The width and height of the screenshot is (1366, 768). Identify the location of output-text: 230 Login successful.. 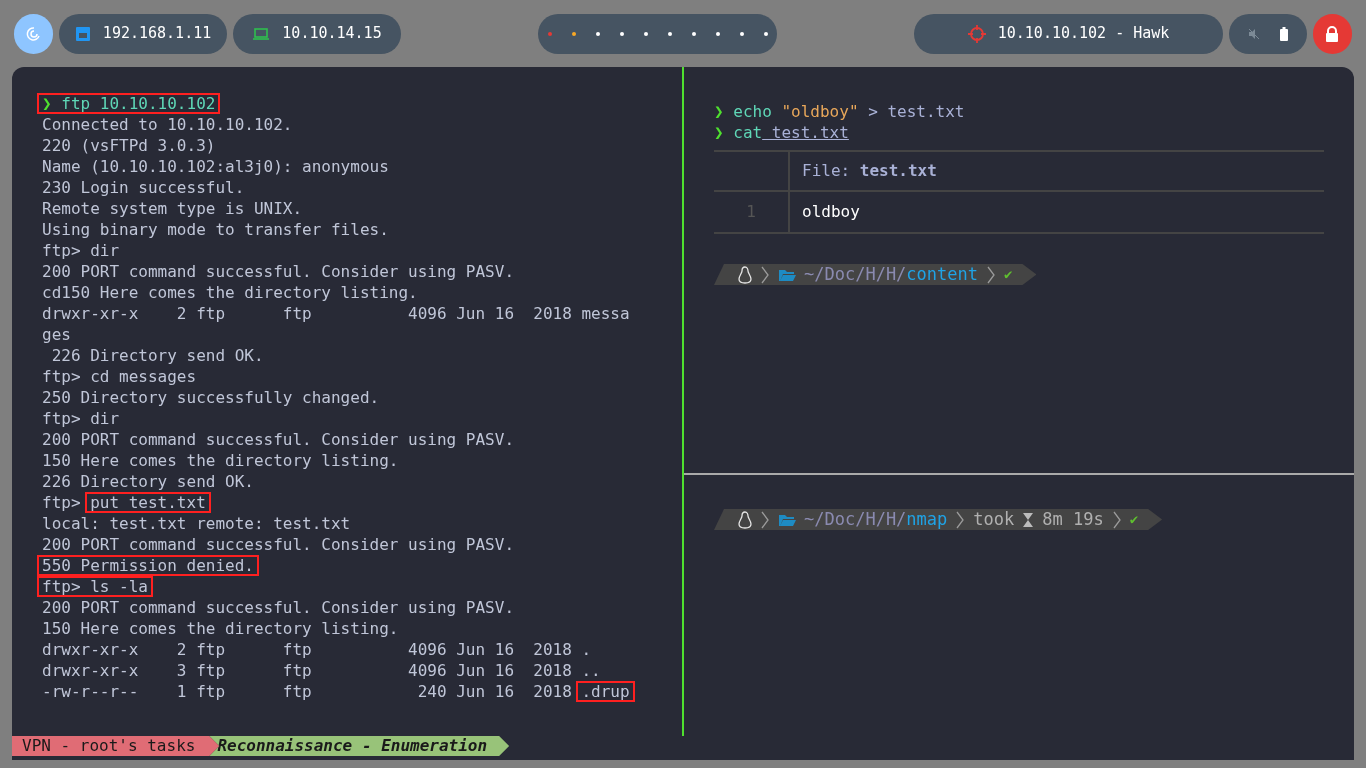
(143, 187).